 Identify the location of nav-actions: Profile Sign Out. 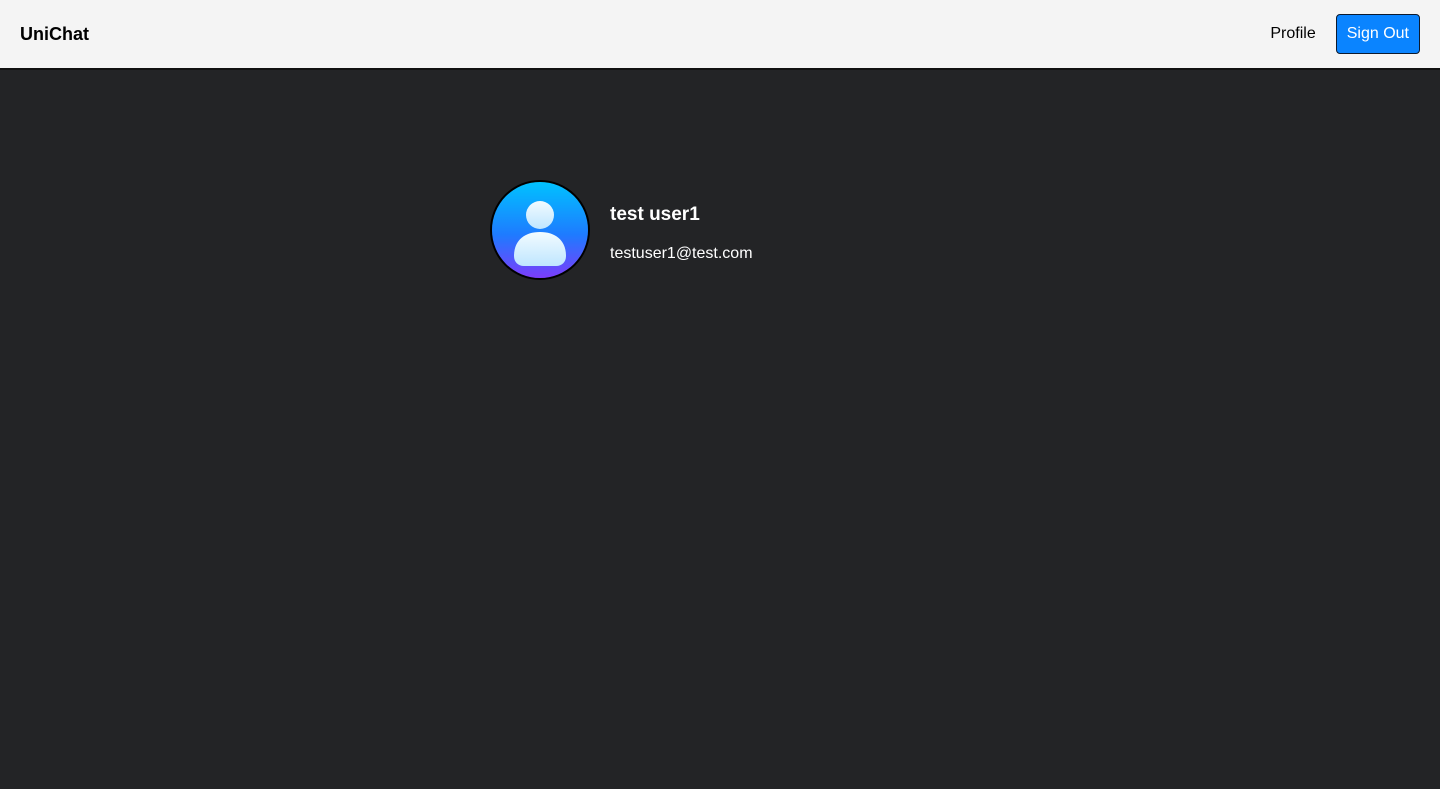
(1345, 34).